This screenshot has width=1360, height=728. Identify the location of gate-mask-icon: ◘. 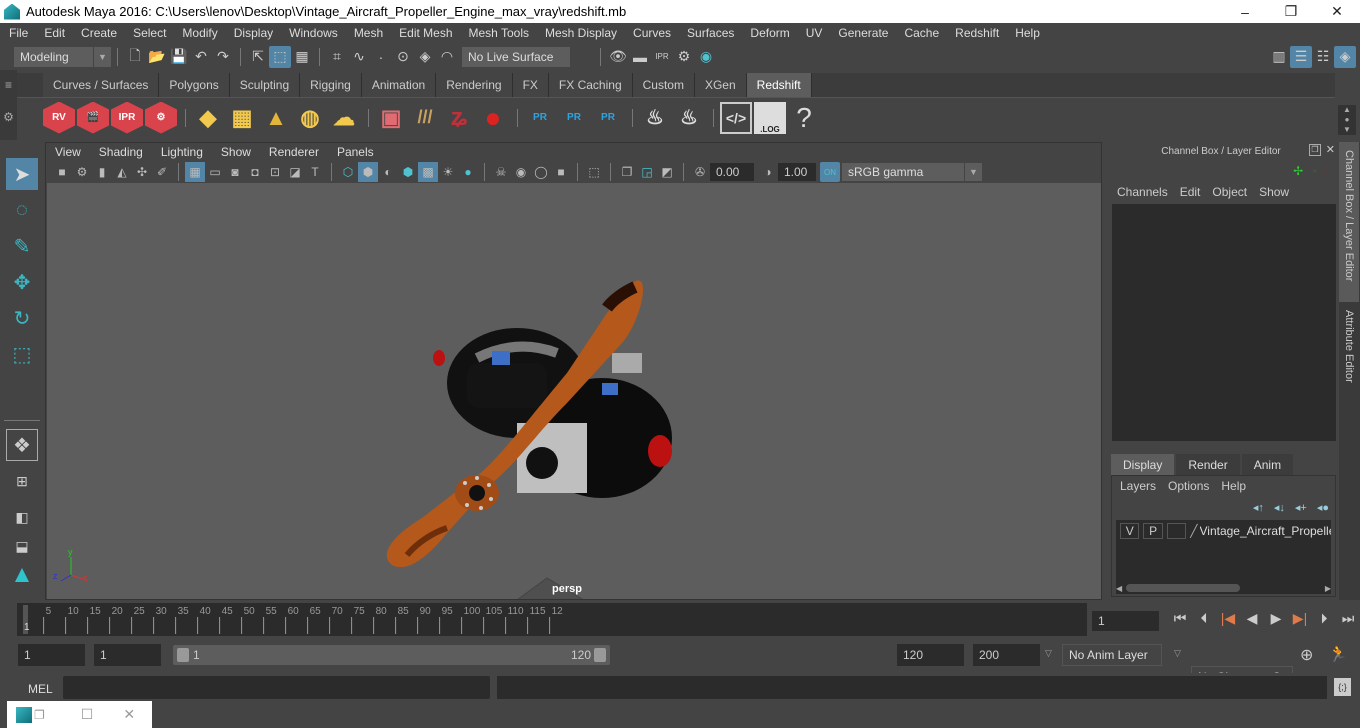
(255, 172).